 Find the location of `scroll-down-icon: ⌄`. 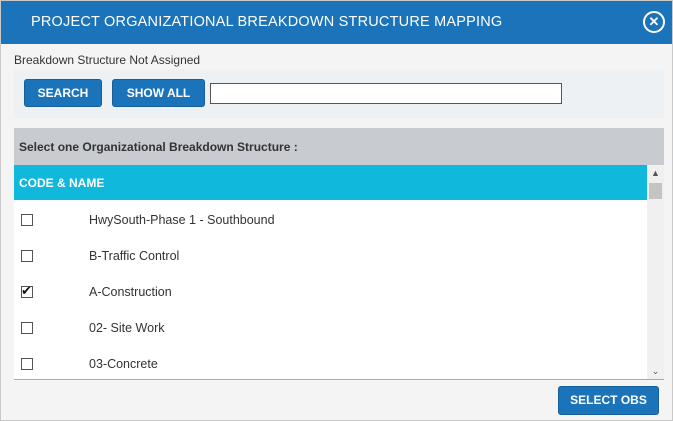

scroll-down-icon: ⌄ is located at coordinates (655, 371).